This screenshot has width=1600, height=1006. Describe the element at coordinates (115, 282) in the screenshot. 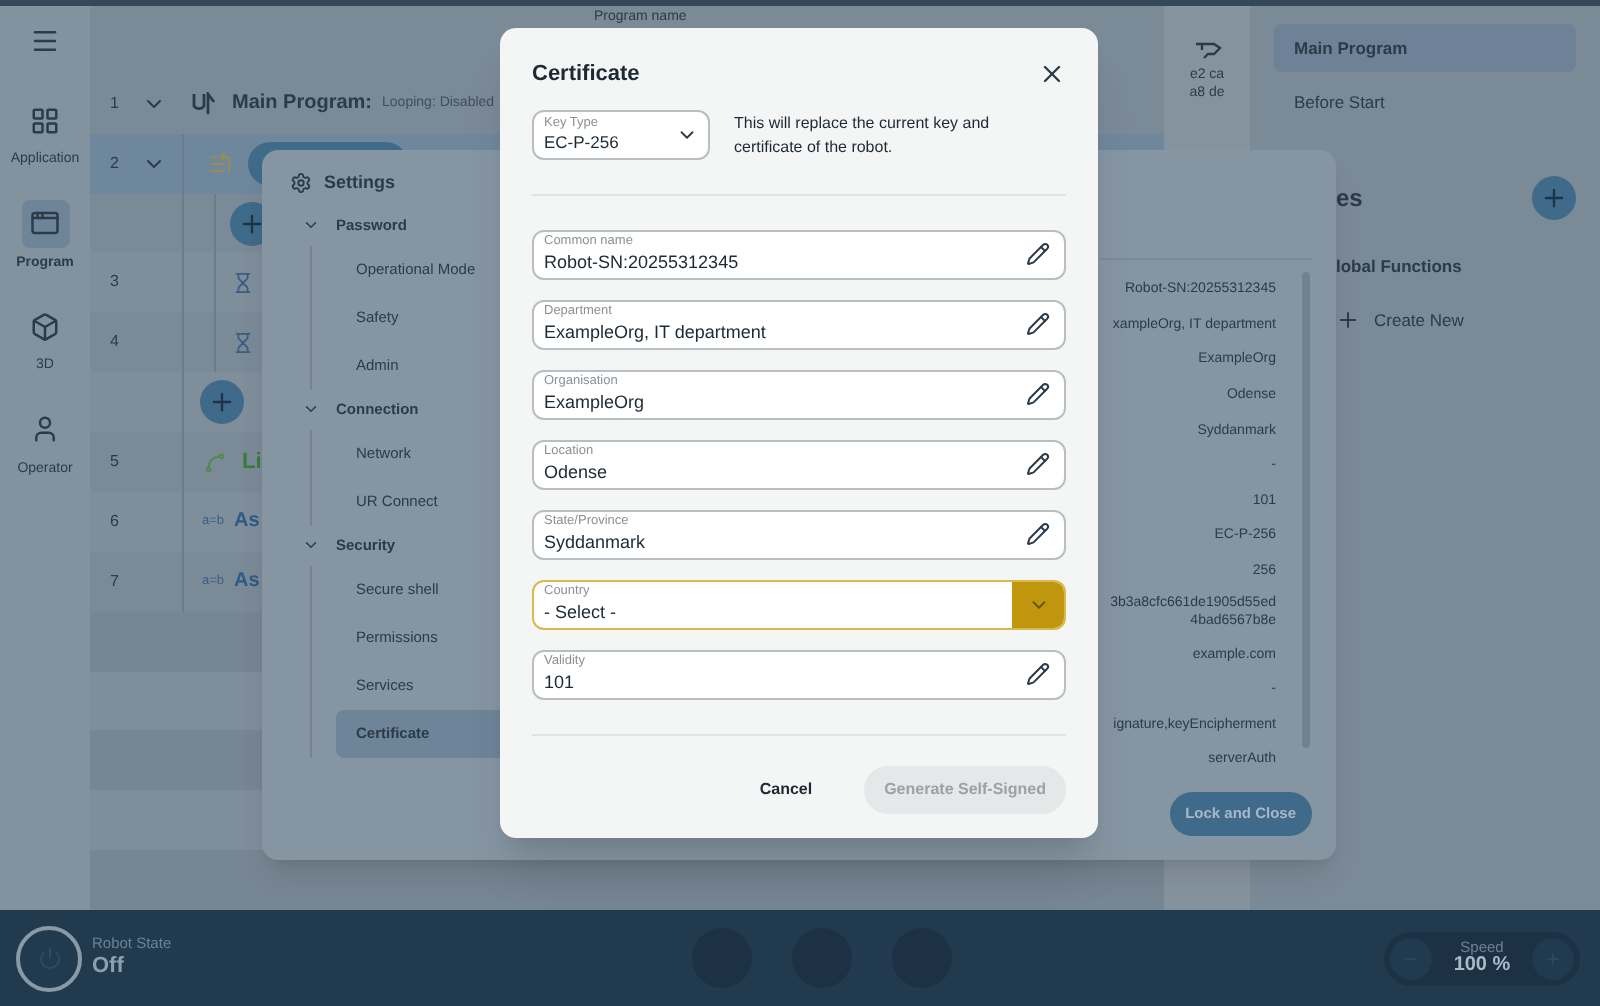

I see `line-number: 3` at that location.